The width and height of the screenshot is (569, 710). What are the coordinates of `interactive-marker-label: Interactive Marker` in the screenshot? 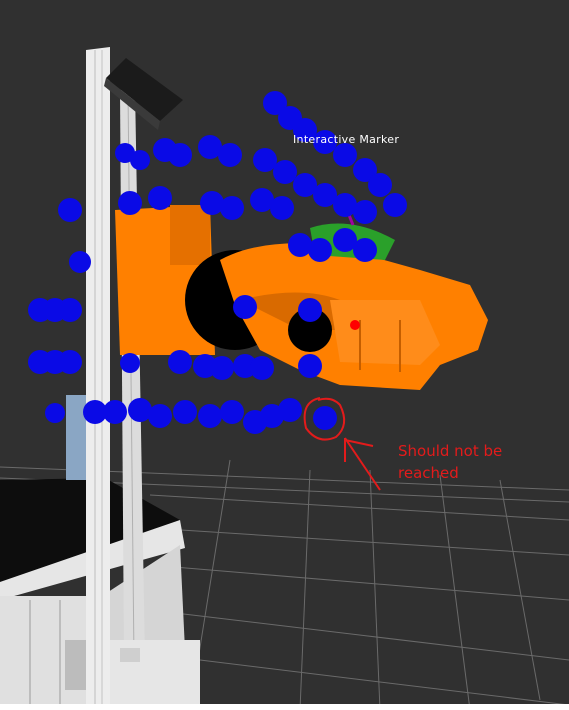 It's located at (346, 139).